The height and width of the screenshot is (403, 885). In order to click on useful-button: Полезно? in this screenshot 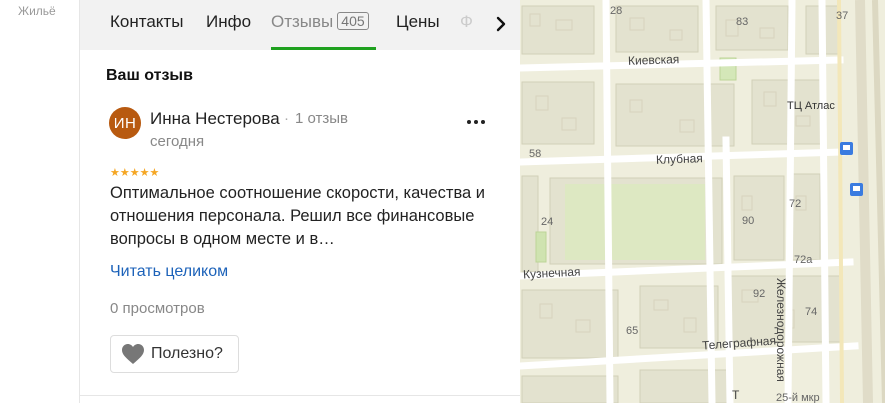, I will do `click(174, 354)`.